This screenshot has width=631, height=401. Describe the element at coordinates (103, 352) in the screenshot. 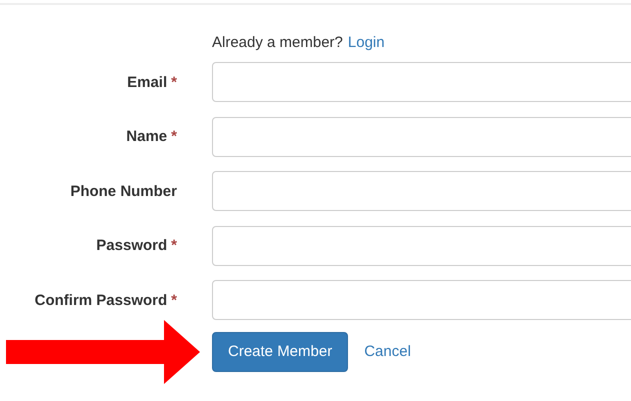

I see `arrow-icon` at that location.